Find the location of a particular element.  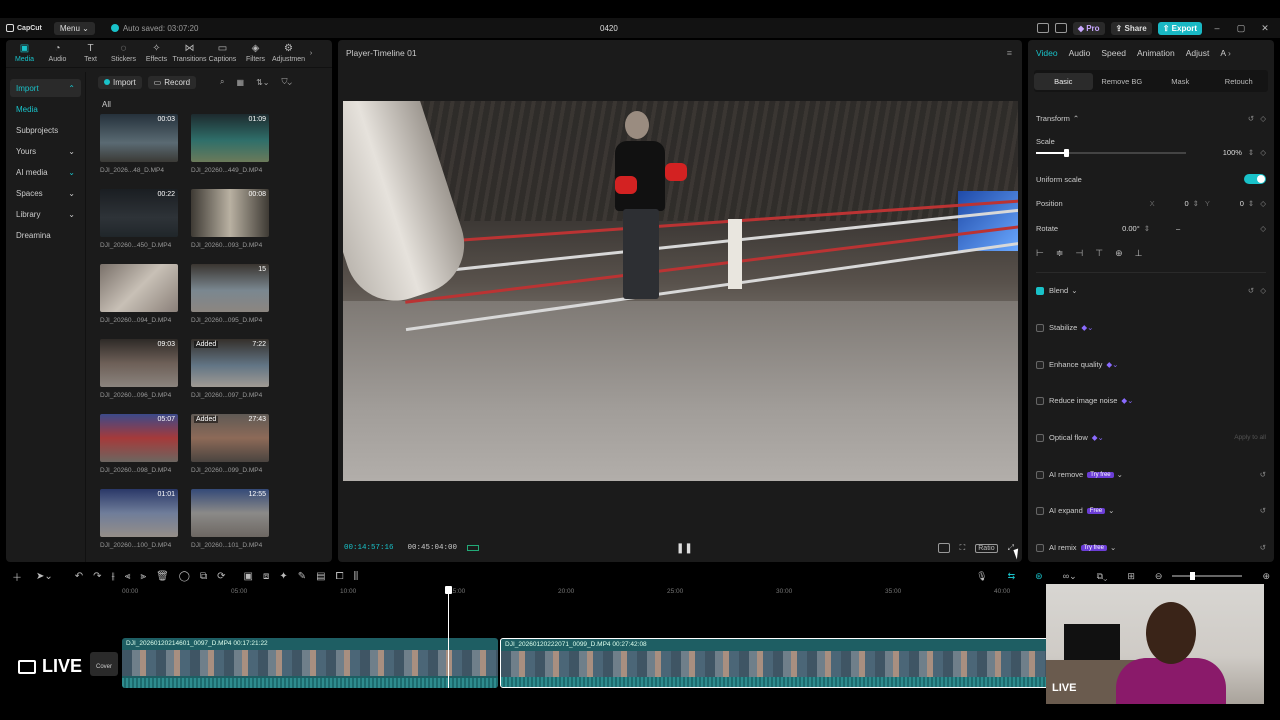

media-item: 01:09 DJI_20260...449_D.MP4 is located at coordinates (231, 151).